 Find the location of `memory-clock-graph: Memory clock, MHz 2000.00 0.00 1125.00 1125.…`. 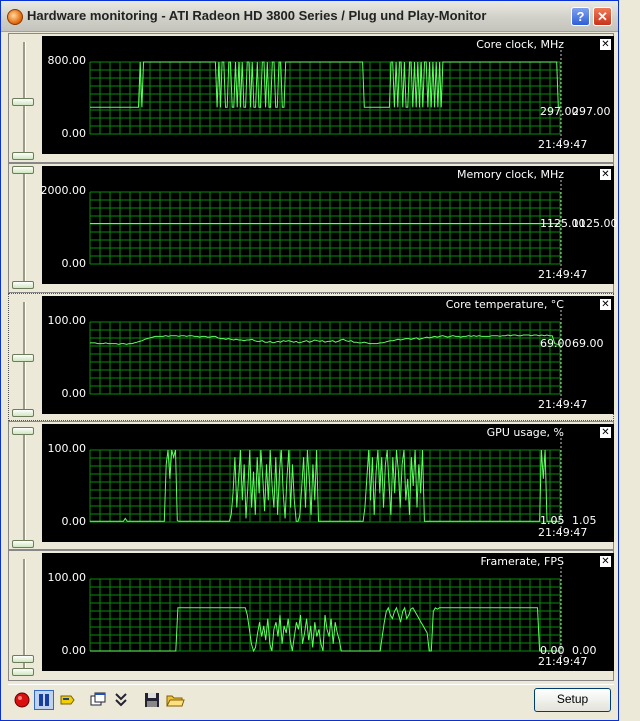

memory-clock-graph: Memory clock, MHz 2000.00 0.00 1125.00 1125.… is located at coordinates (329, 225).